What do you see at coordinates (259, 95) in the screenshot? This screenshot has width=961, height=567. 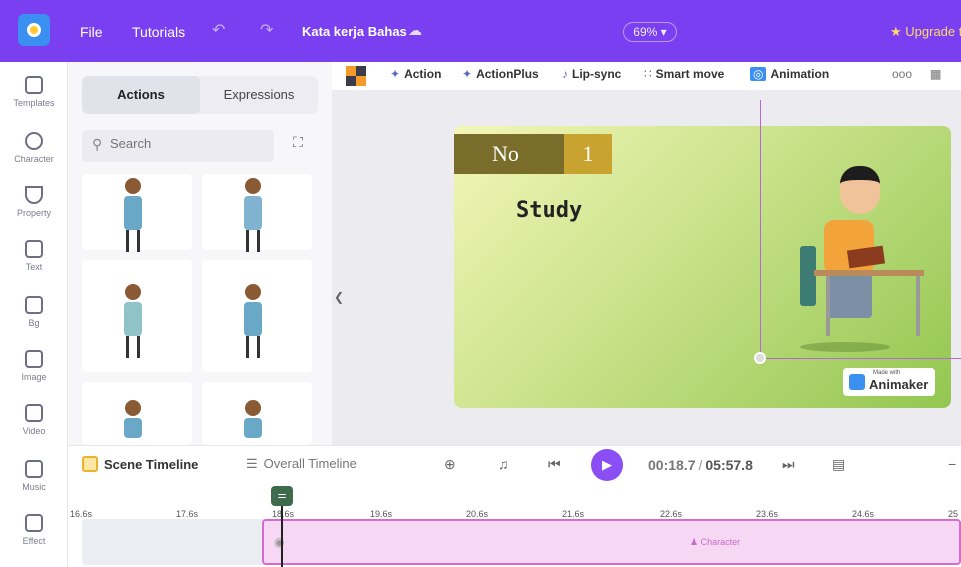 I see `tab-expressions: Expressions` at bounding box center [259, 95].